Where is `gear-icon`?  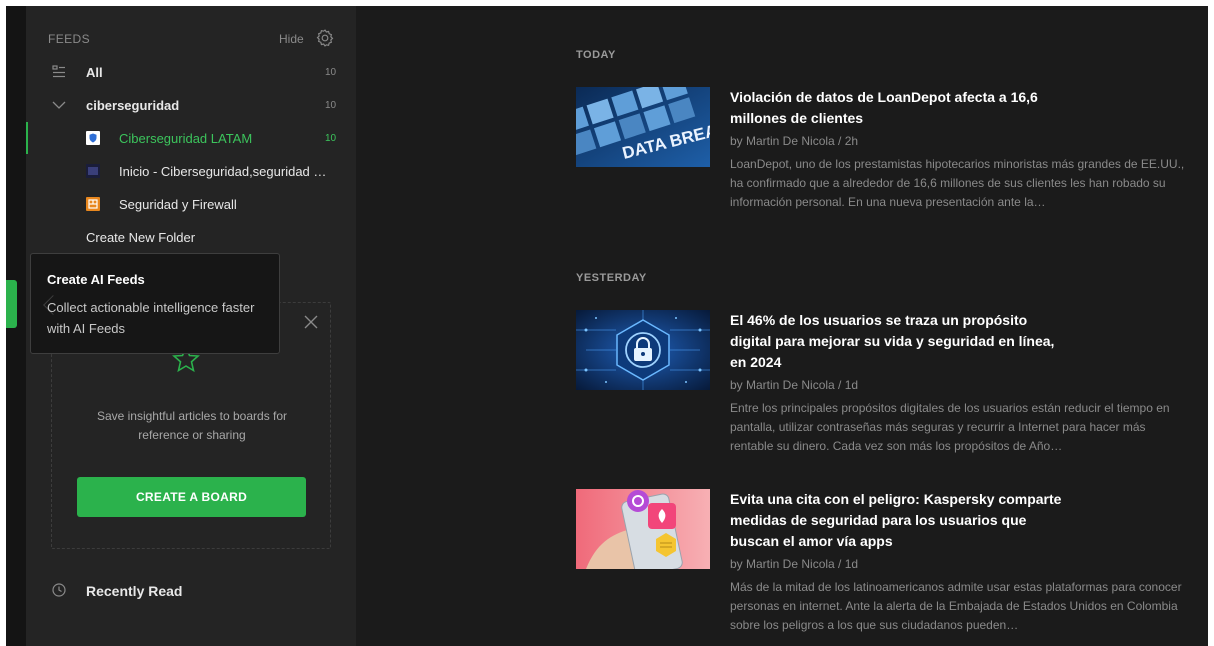 gear-icon is located at coordinates (325, 38).